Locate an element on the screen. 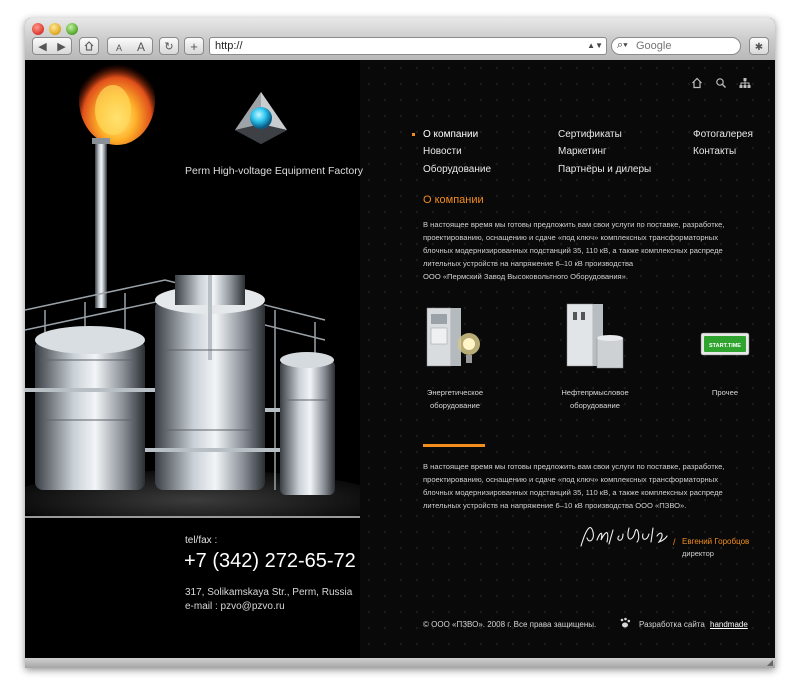 This screenshot has height=700, width=800. director-title: директор is located at coordinates (698, 553).